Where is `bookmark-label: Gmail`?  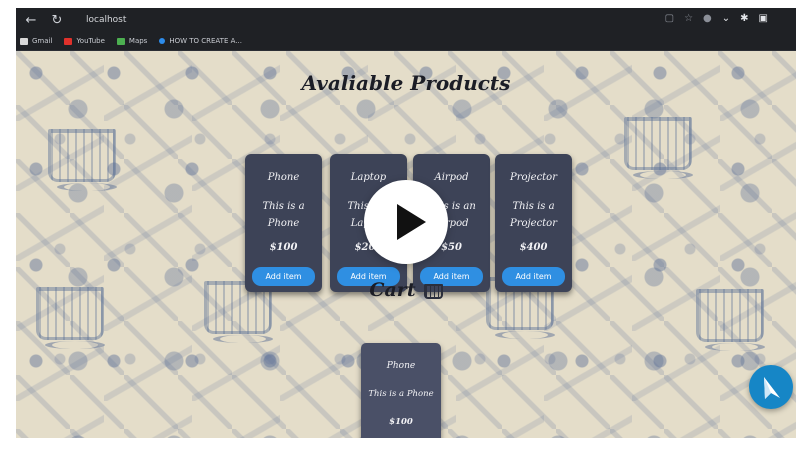
bookmark-label: Gmail is located at coordinates (42, 41).